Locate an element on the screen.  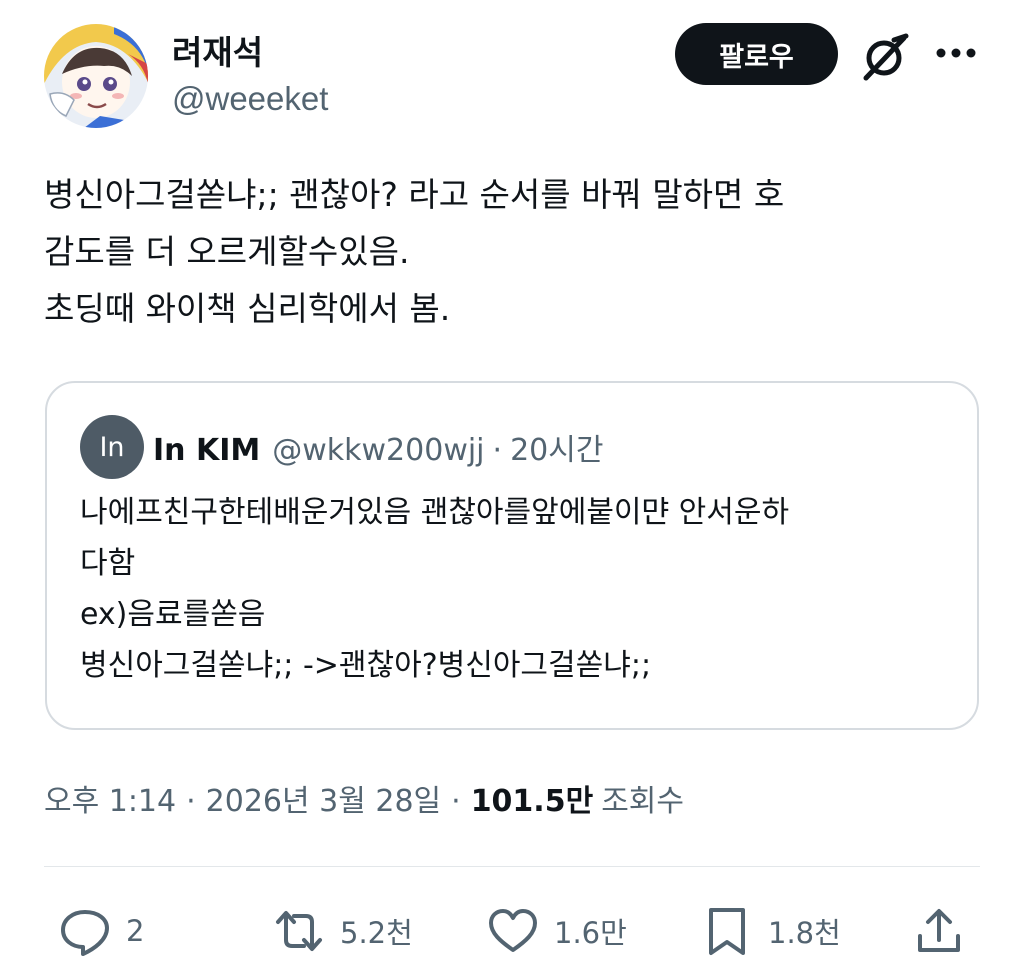
author-handle: @weeeket is located at coordinates (250, 99).